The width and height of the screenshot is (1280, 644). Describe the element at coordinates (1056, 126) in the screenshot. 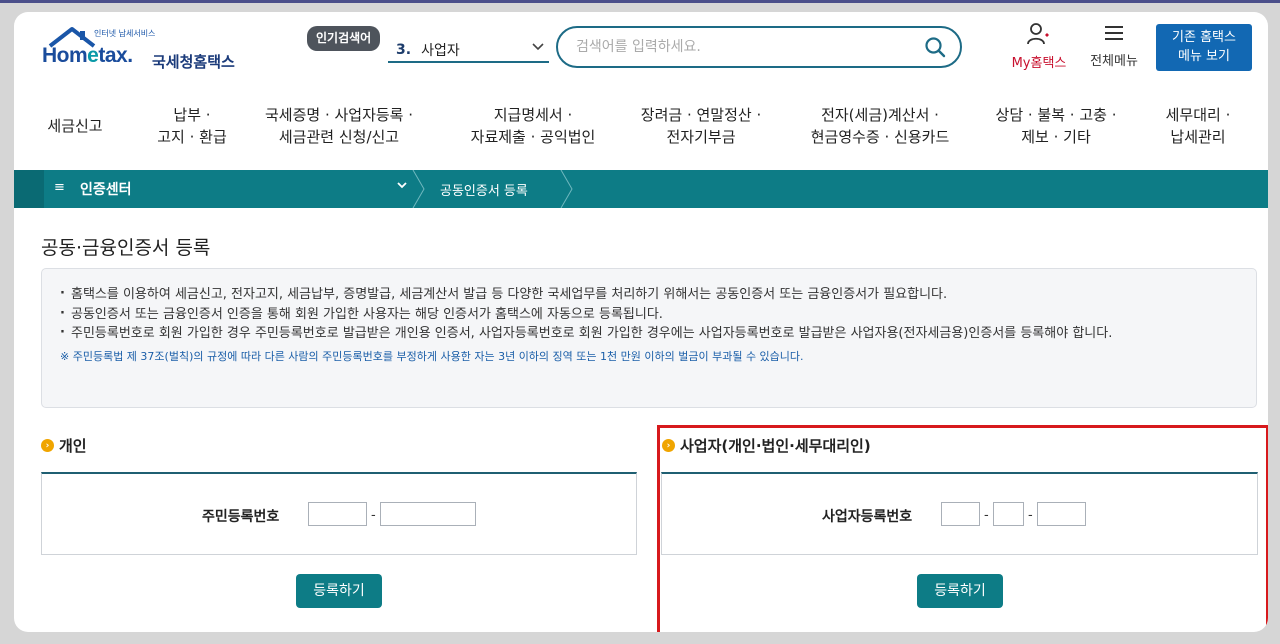

I see `nav-consultation: 상담 · 불복 · 고충 · 제보 · 기타` at that location.